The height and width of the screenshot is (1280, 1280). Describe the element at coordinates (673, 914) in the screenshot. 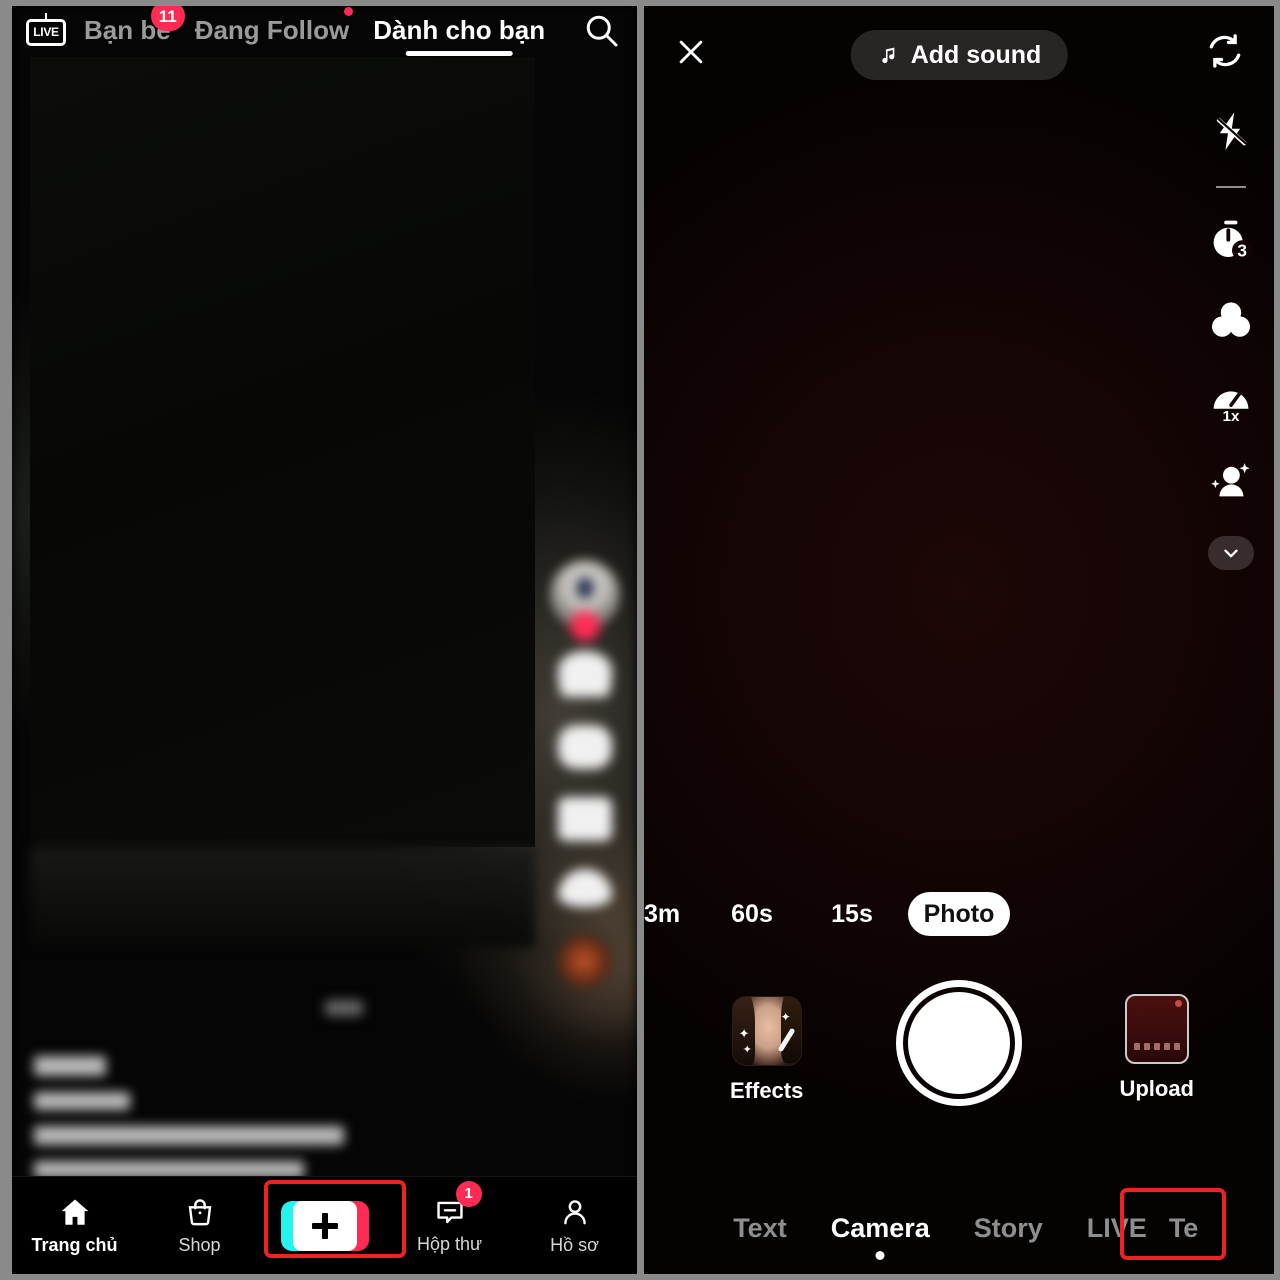

I see `duration-3m: 3m` at that location.